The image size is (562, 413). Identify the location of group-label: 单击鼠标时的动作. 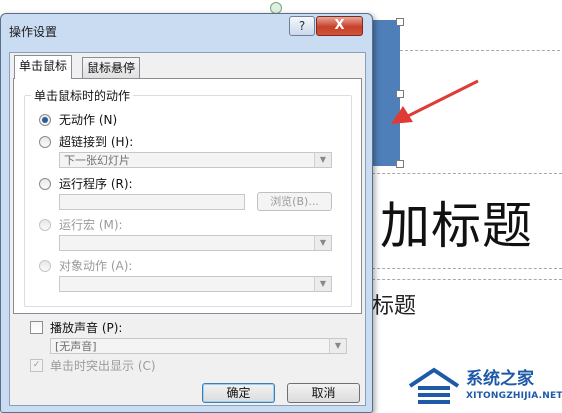
(82, 95).